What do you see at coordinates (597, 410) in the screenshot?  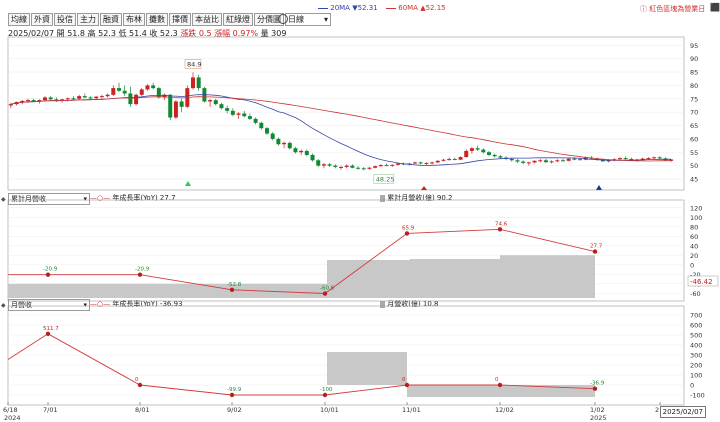 I see `x-tick-label: 1/02` at bounding box center [597, 410].